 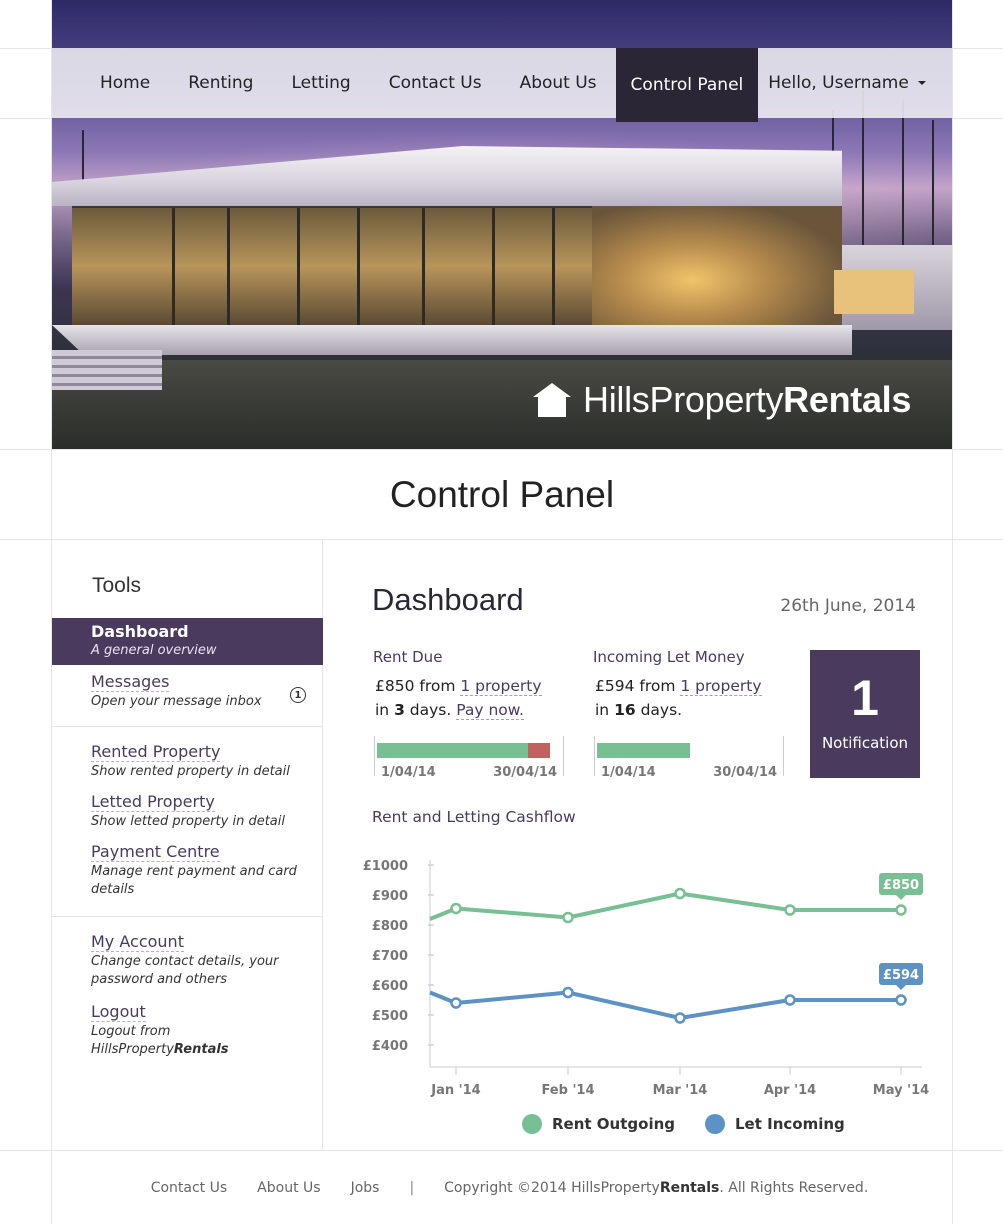 I want to click on nav-letting: Letting, so click(x=320, y=83).